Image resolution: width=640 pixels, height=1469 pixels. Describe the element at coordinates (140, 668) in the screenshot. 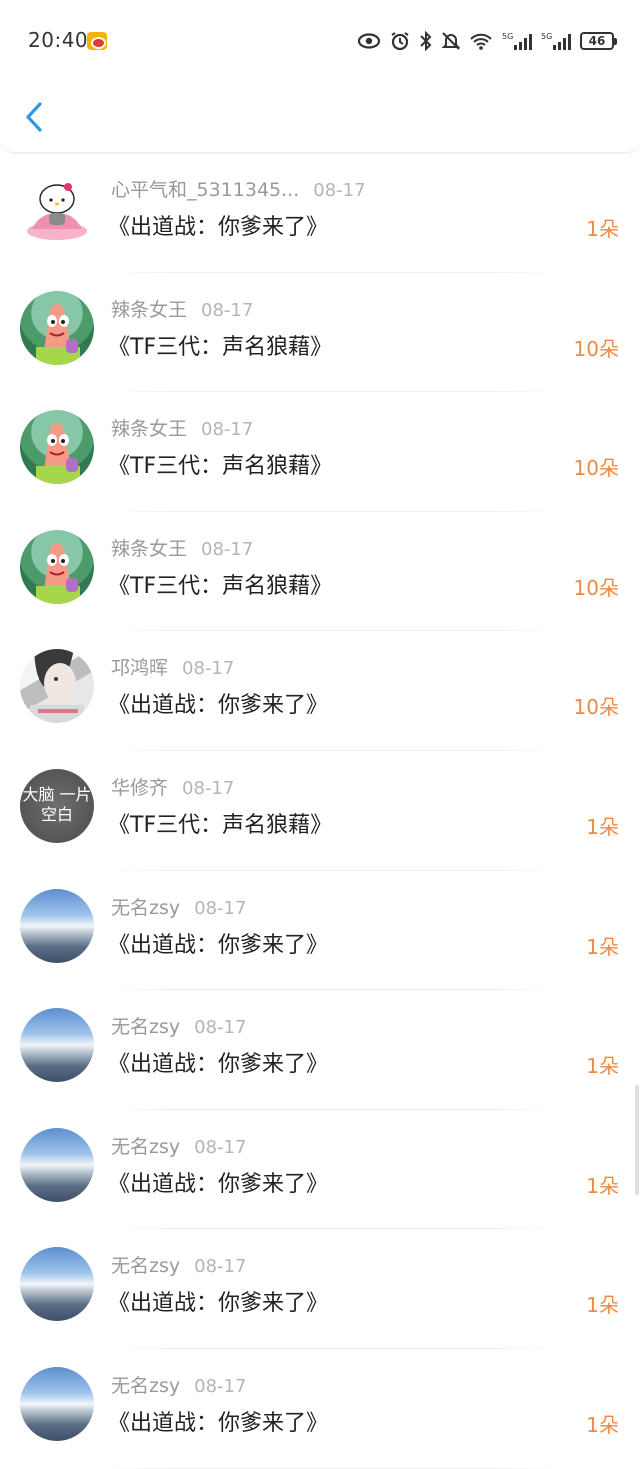

I see `user-name-text: 邛鸿晖` at that location.